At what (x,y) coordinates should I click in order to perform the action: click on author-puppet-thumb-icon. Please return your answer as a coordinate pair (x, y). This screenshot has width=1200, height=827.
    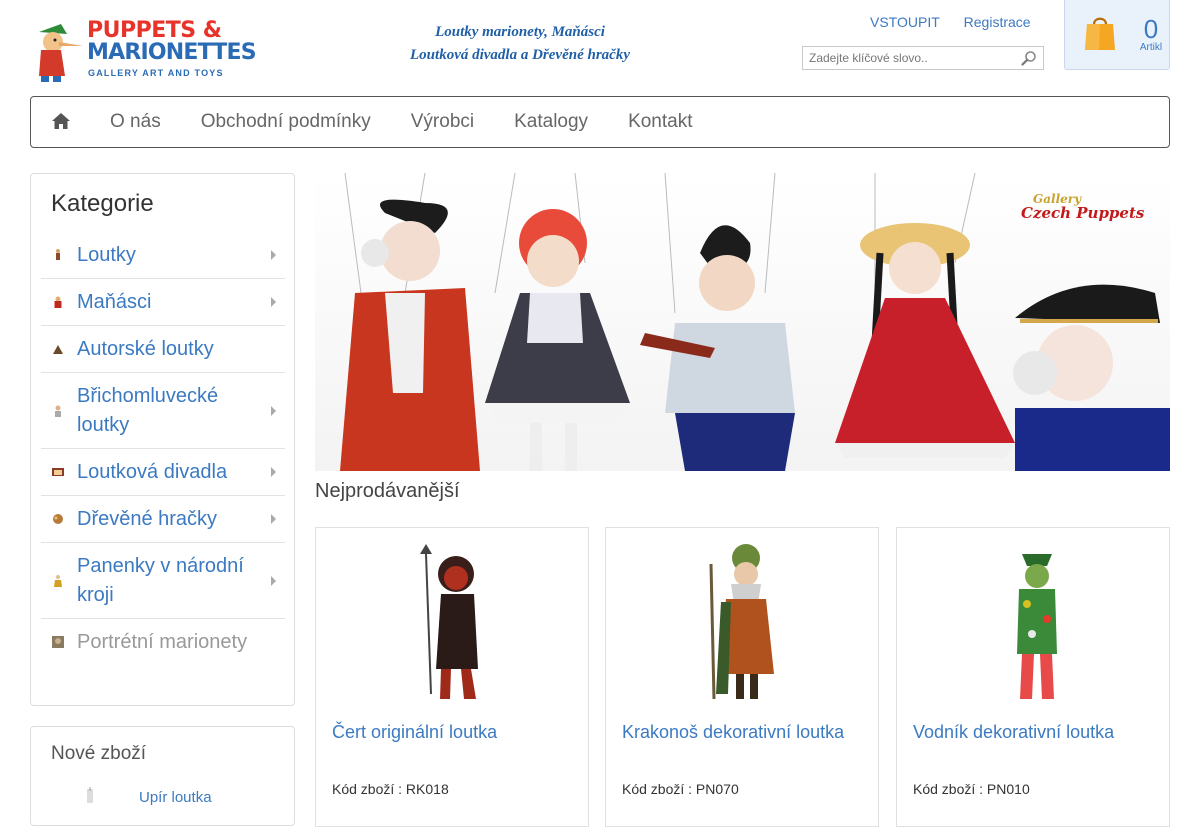
    Looking at the image, I should click on (58, 349).